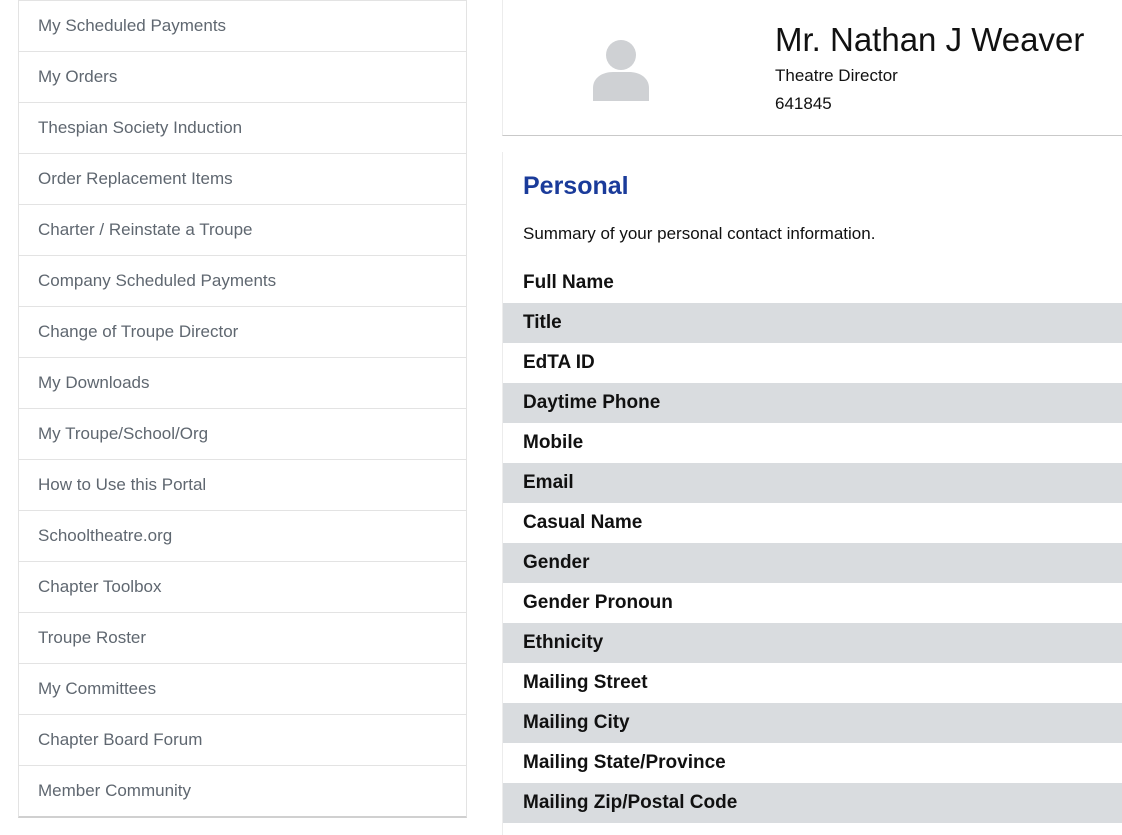 This screenshot has width=1122, height=835. I want to click on sidebar-item-order-replacement-items: Order Replacement Items, so click(242, 178).